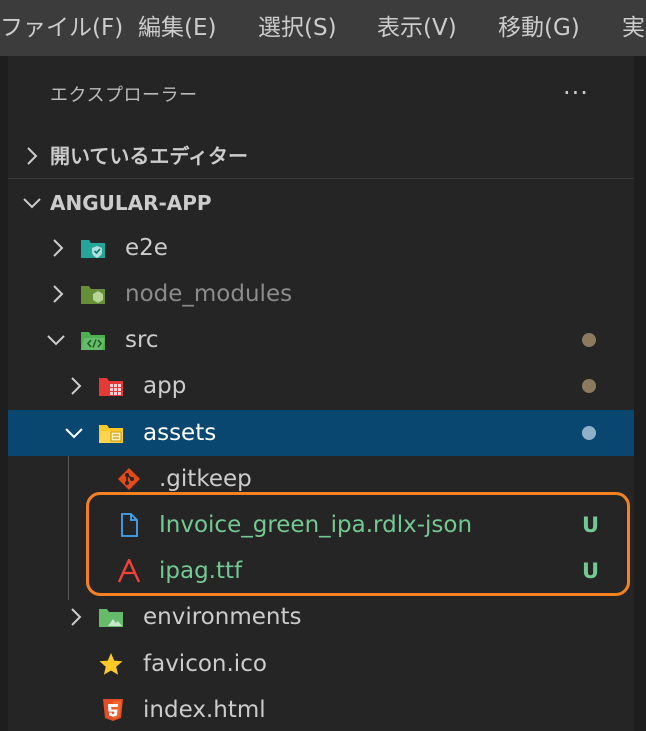 Image resolution: width=646 pixels, height=731 pixels. What do you see at coordinates (61, 28) in the screenshot?
I see `menu-file: ファイル(F)` at bounding box center [61, 28].